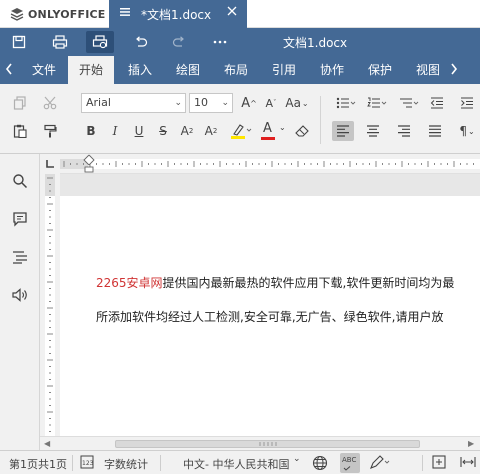  I want to click on grip-icon, so click(268, 444).